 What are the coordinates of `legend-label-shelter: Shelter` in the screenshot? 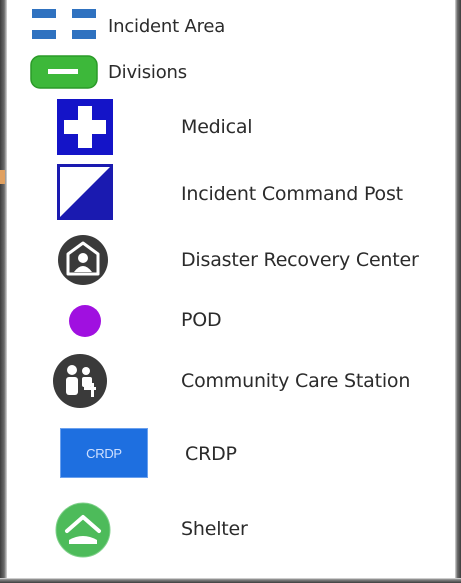 It's located at (214, 529).